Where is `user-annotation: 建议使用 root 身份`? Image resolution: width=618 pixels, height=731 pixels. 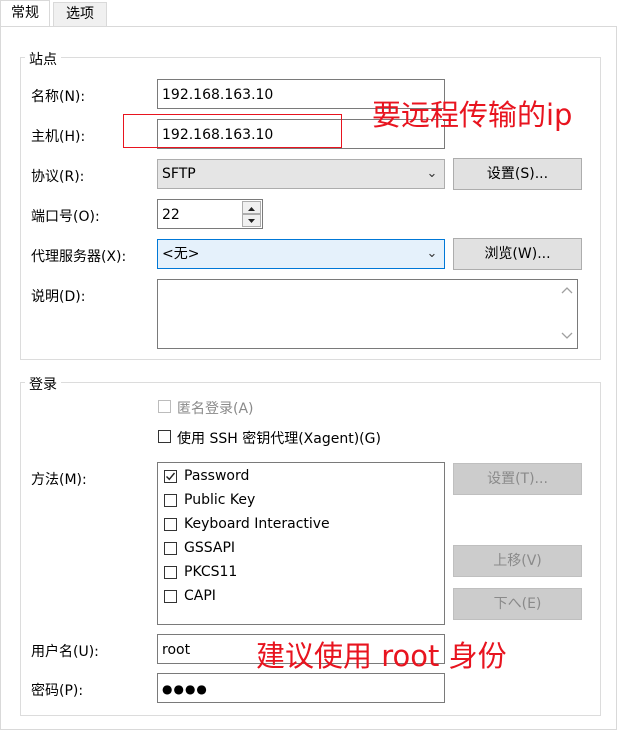
user-annotation: 建议使用 root 身份 is located at coordinates (381, 656).